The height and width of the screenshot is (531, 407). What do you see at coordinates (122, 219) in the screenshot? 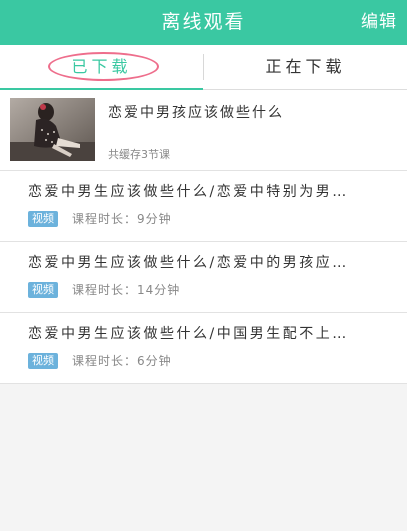
I see `video-duration: 课程时长：9分钟` at bounding box center [122, 219].